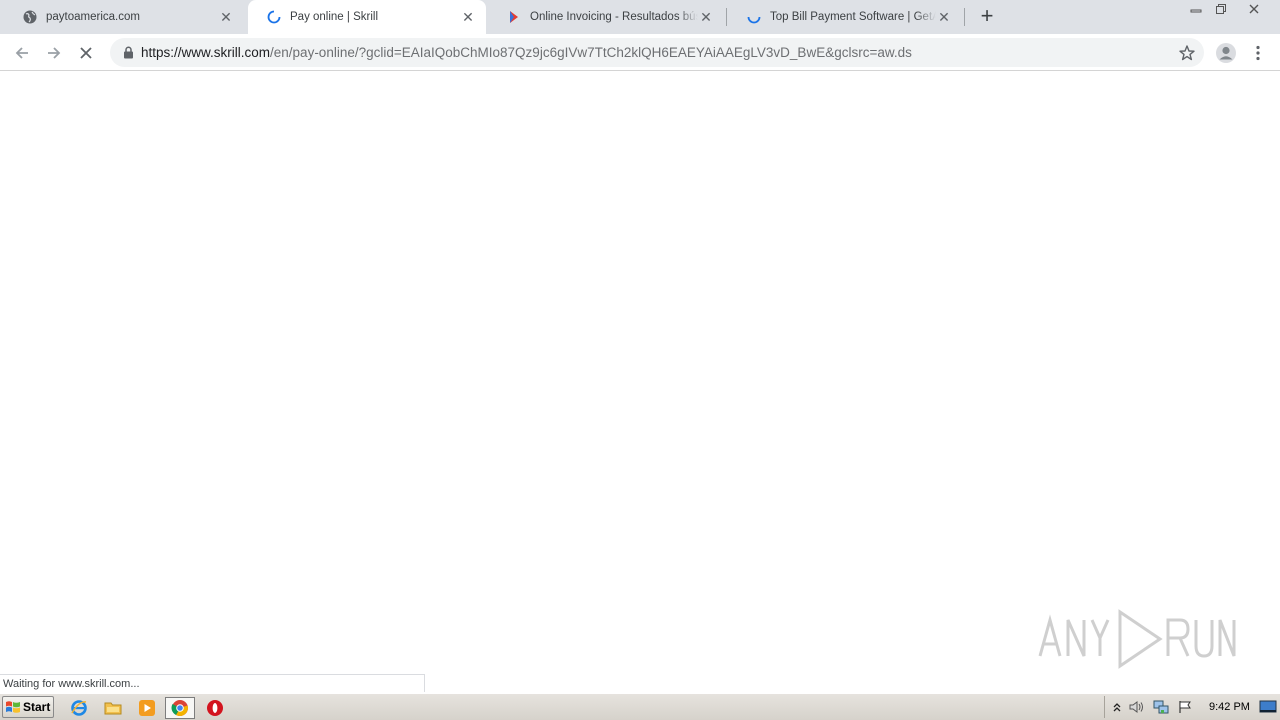 The width and height of the screenshot is (1280, 720). I want to click on windows-taskbar: Start 9:42 PM, so click(640, 706).